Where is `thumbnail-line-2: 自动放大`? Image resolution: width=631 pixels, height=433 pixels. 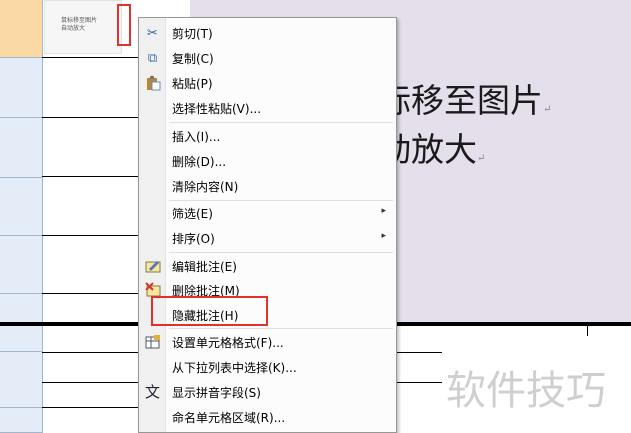 thumbnail-line-2: 自动放大 is located at coordinates (73, 28).